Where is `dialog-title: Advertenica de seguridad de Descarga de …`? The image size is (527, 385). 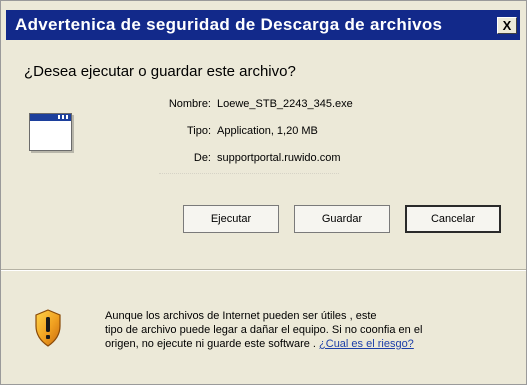 dialog-title: Advertenica de seguridad de Descarga de … is located at coordinates (229, 24).